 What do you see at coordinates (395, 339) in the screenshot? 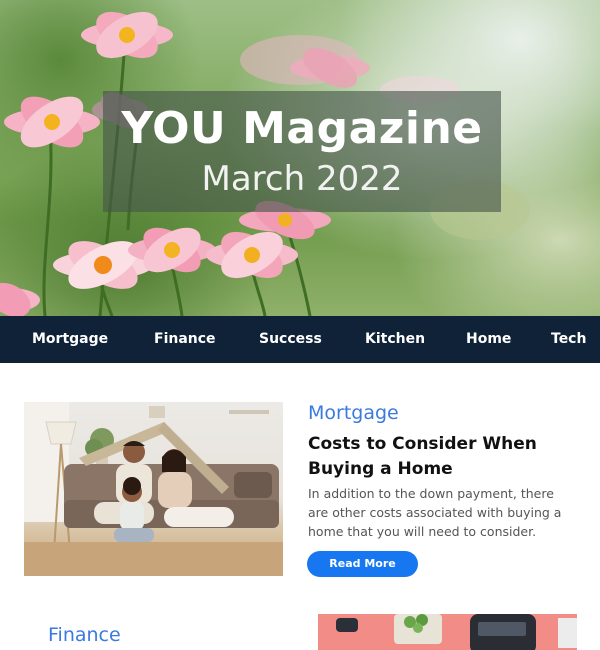
I see `nav-item-kitchen: Kitchen` at bounding box center [395, 339].